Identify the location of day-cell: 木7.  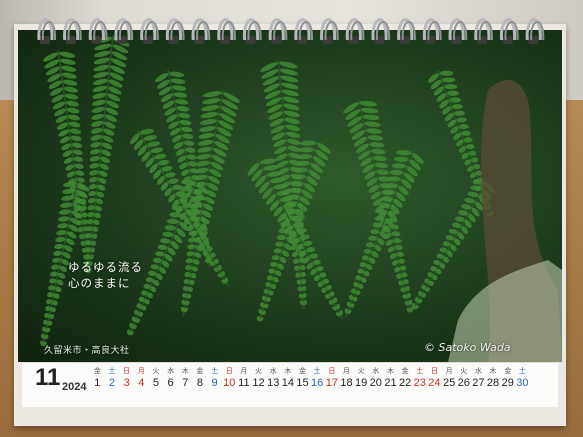
(185, 377).